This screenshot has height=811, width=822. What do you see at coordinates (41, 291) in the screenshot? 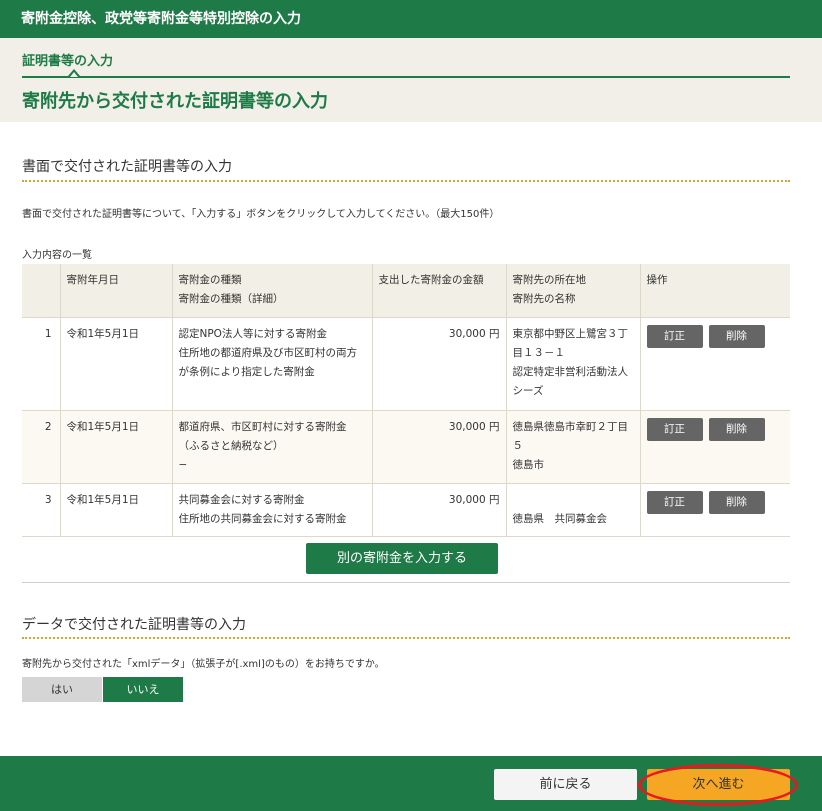
I see `header-no` at bounding box center [41, 291].